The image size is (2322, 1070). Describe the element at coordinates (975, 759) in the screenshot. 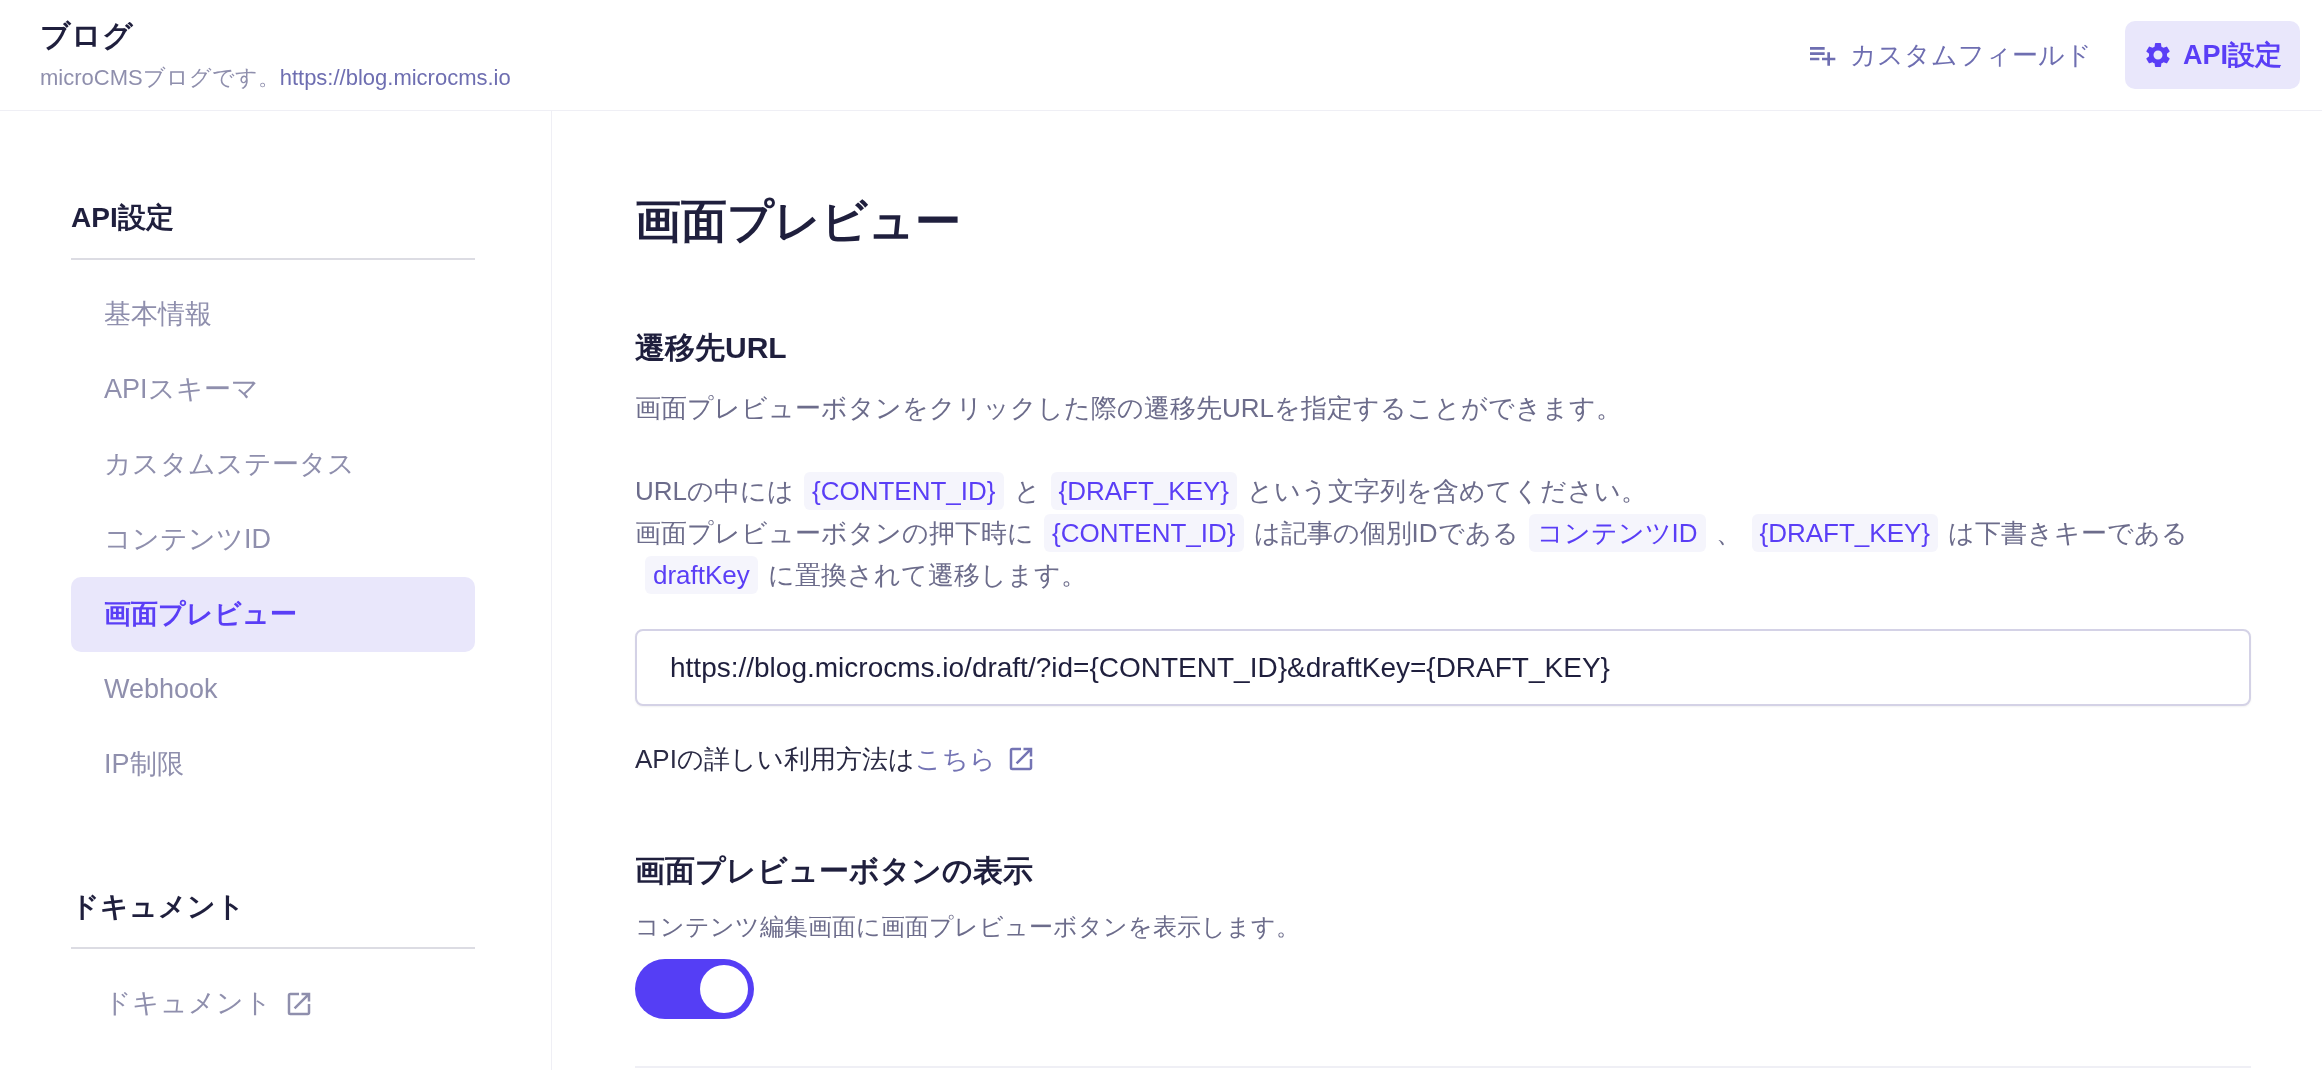

I see `docs-link: こちら` at that location.